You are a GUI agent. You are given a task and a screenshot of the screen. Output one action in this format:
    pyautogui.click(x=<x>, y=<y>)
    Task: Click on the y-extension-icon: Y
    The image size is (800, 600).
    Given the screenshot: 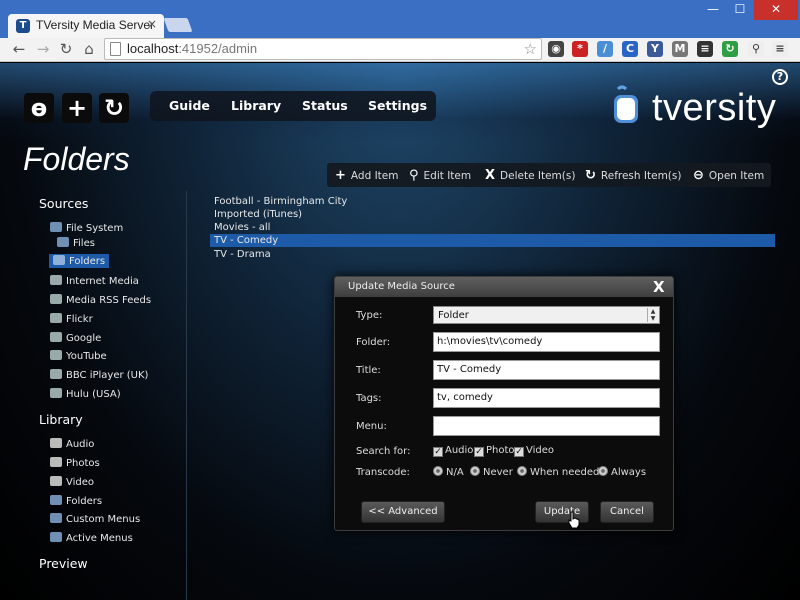 What is the action you would take?
    pyautogui.click(x=655, y=49)
    